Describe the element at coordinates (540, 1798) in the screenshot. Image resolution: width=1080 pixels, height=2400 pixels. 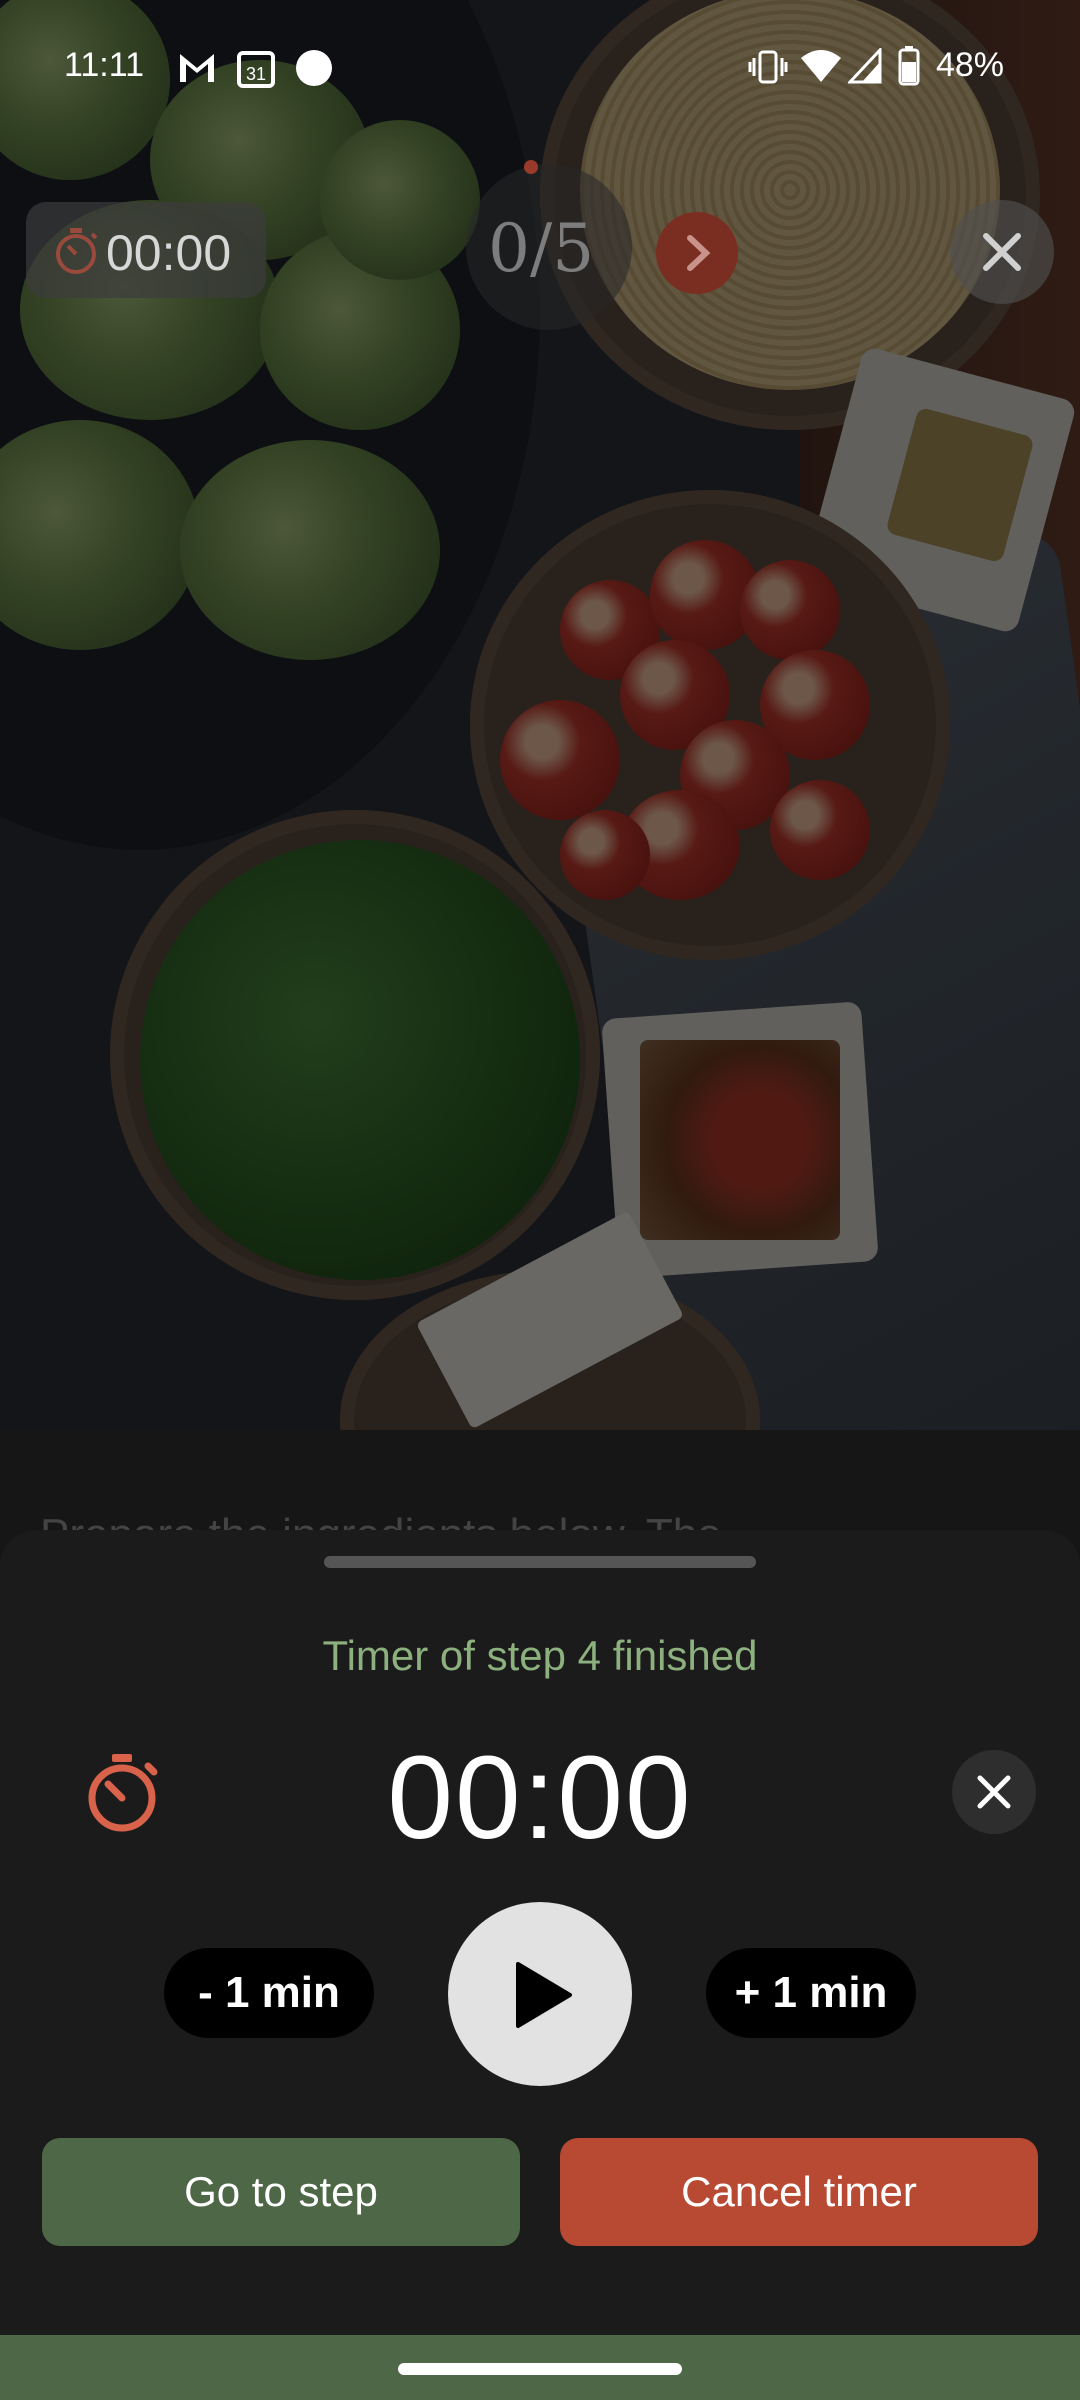
I see `timer-display: 00:00` at that location.